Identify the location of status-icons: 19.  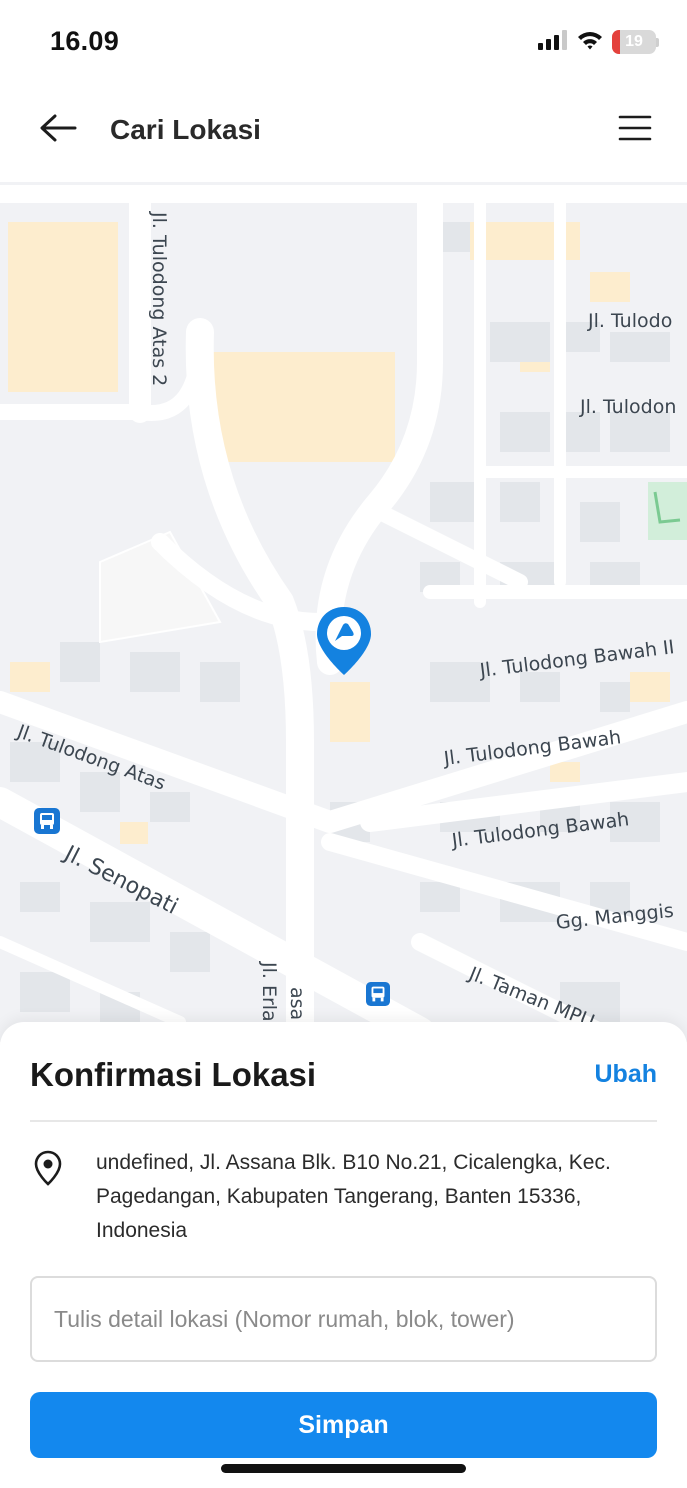
(598, 42).